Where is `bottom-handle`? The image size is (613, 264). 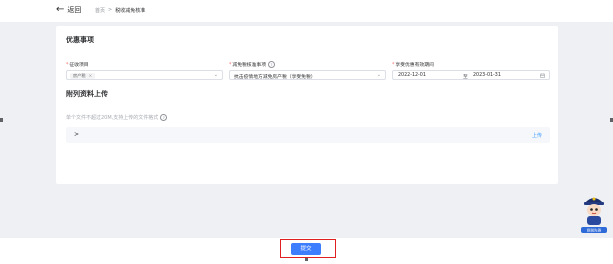 bottom-handle is located at coordinates (306, 259).